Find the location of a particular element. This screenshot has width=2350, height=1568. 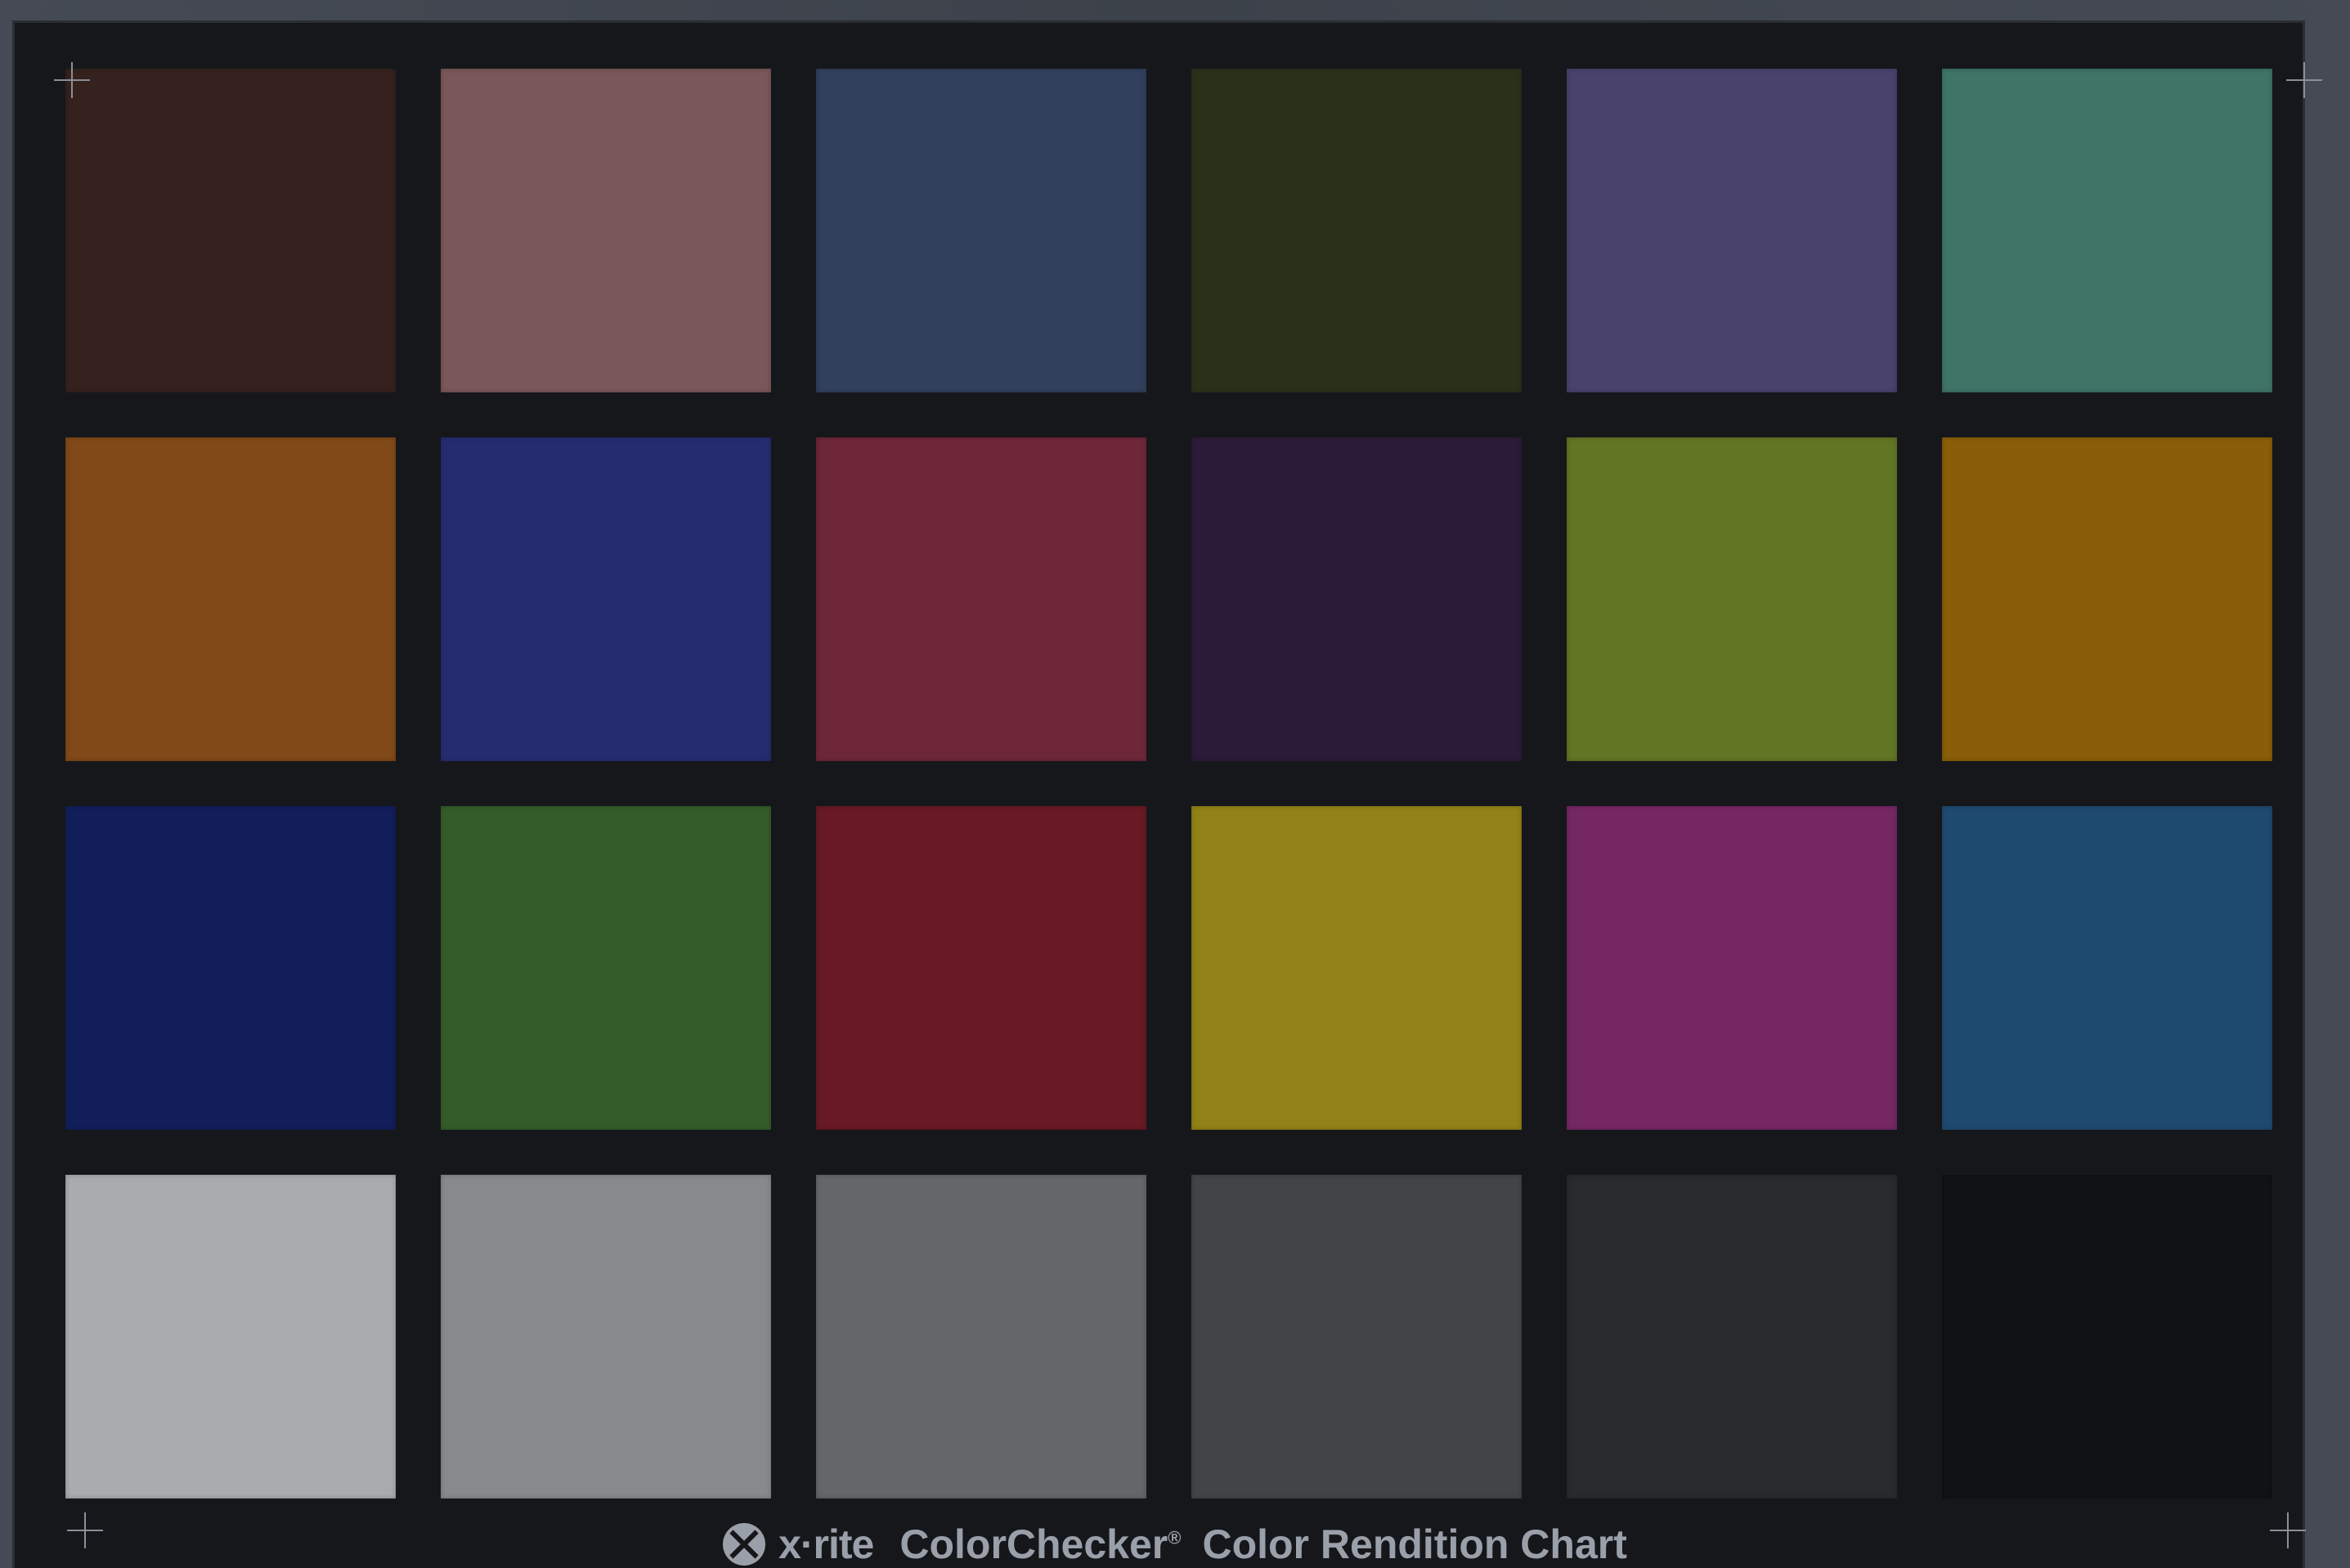

registered-mark: ® is located at coordinates (1175, 1538).